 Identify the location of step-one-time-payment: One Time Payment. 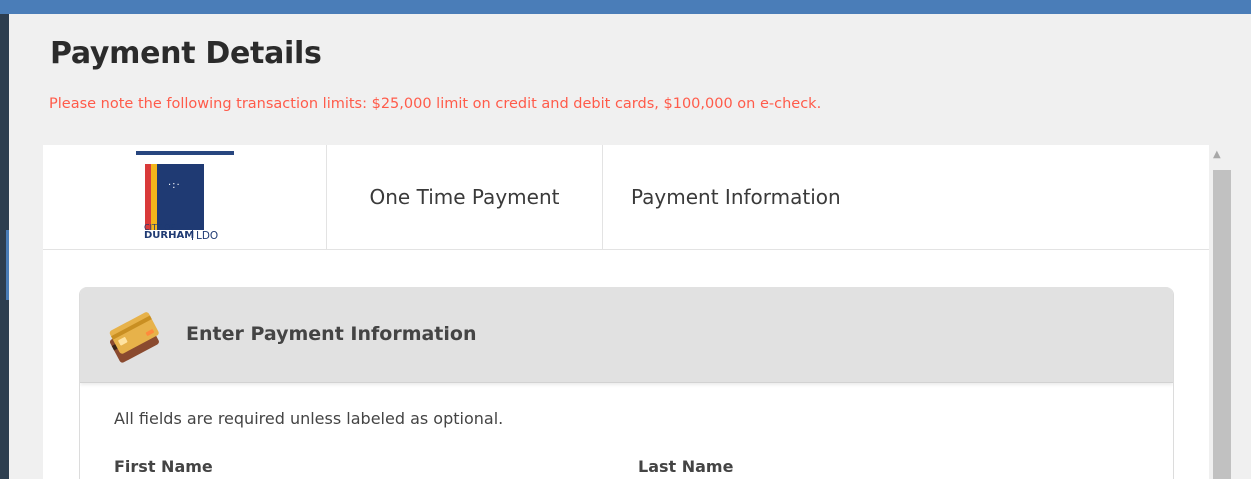
(465, 197).